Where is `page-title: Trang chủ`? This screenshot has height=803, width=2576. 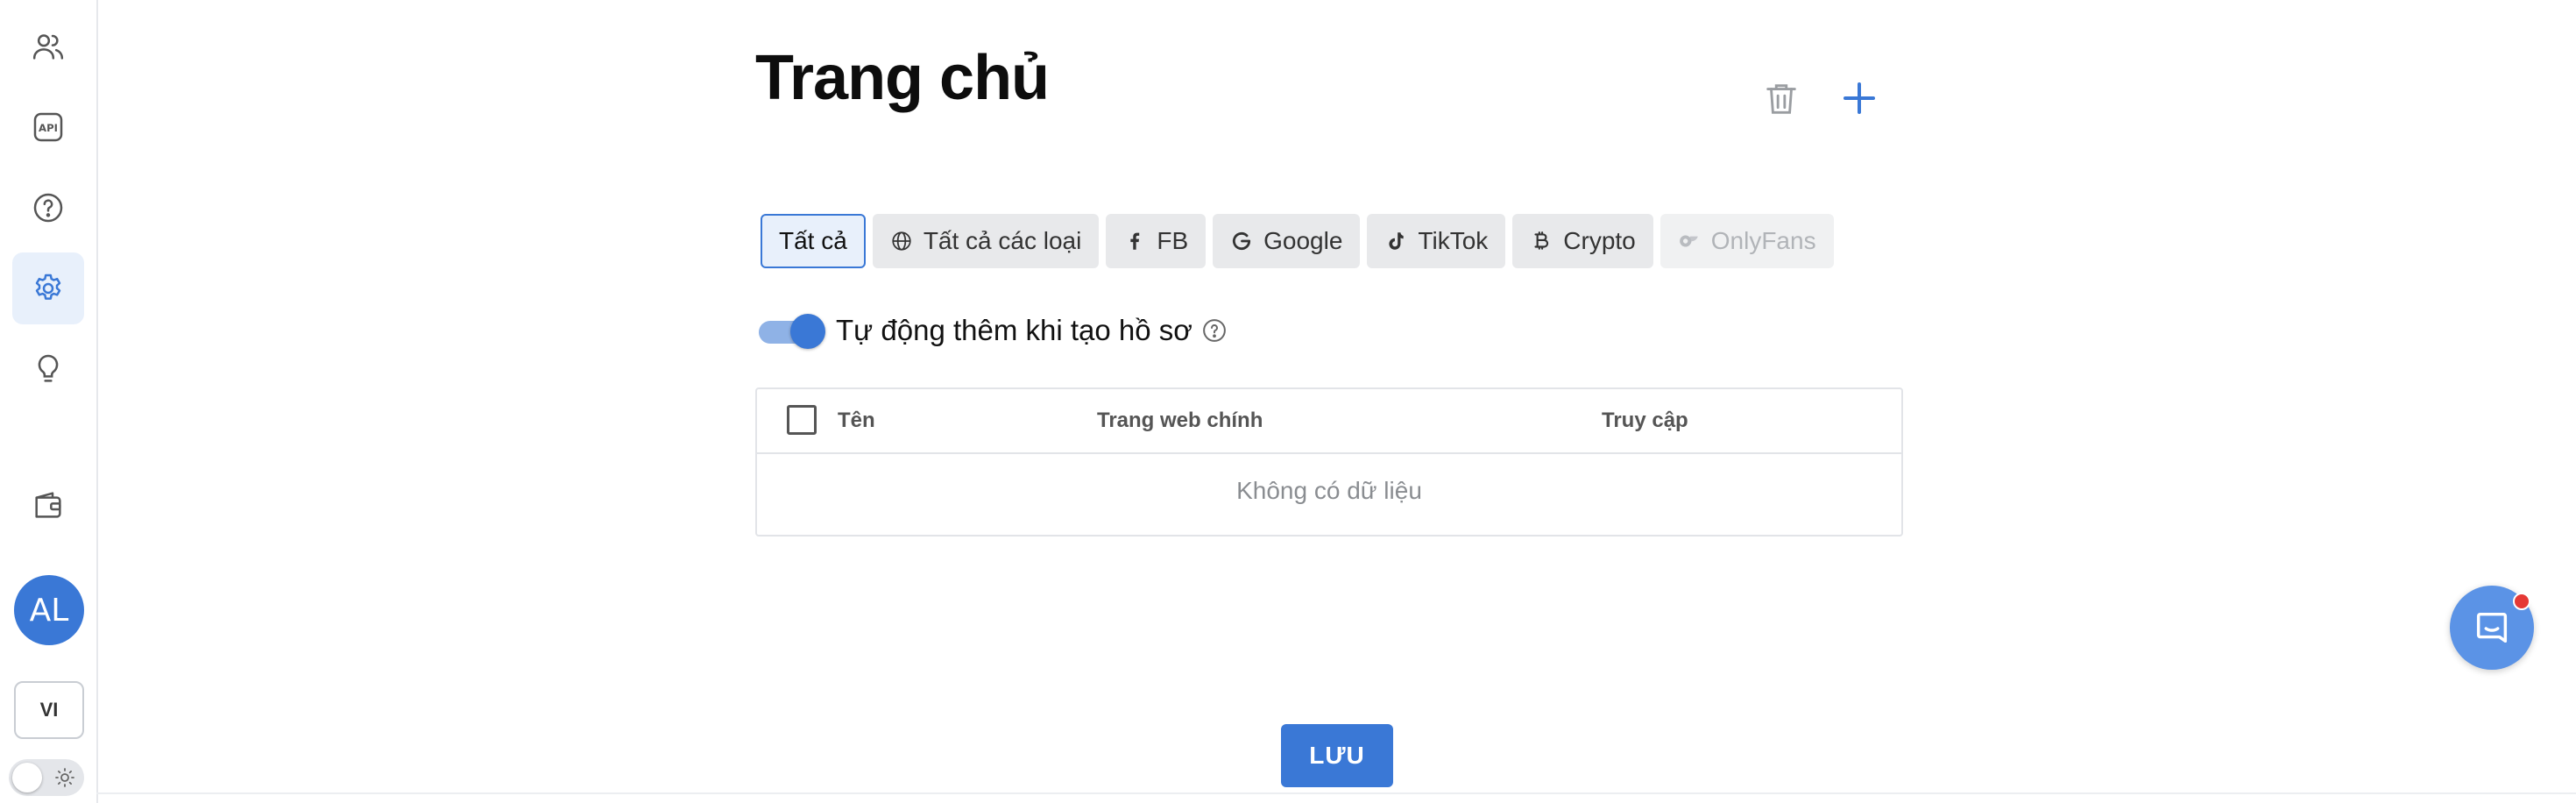
page-title: Trang chủ is located at coordinates (902, 78).